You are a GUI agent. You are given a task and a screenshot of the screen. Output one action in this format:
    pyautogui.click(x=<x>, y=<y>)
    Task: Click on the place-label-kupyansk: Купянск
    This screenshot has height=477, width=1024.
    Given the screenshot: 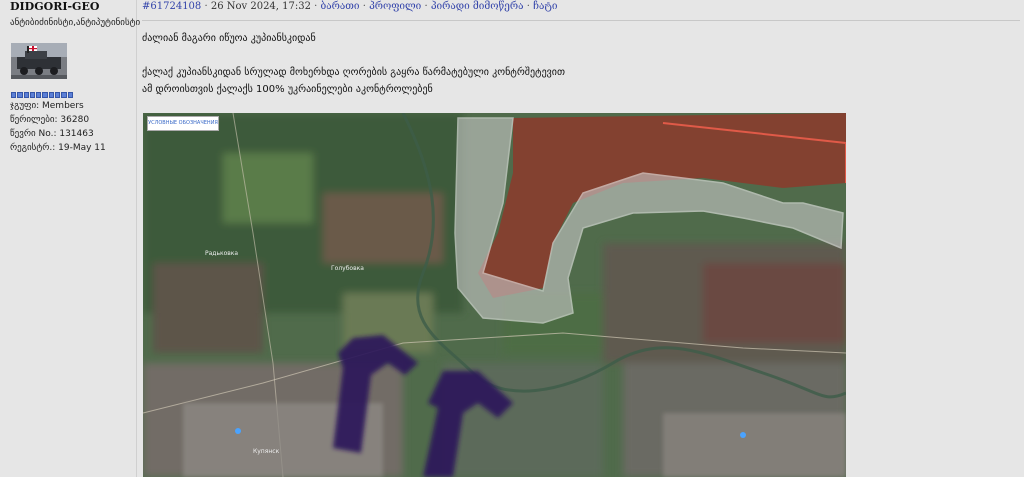 What is the action you would take?
    pyautogui.click(x=266, y=451)
    